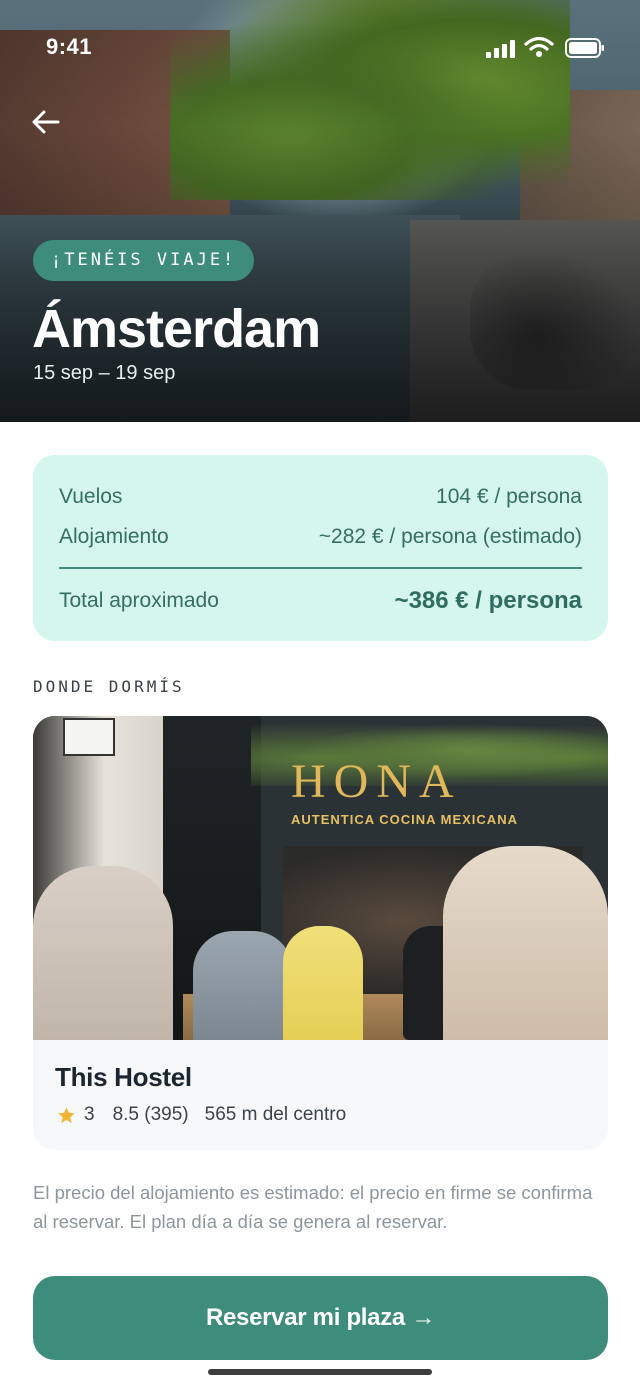 Image resolution: width=640 pixels, height=1386 pixels. I want to click on total-value: ~386 € / persona, so click(488, 600).